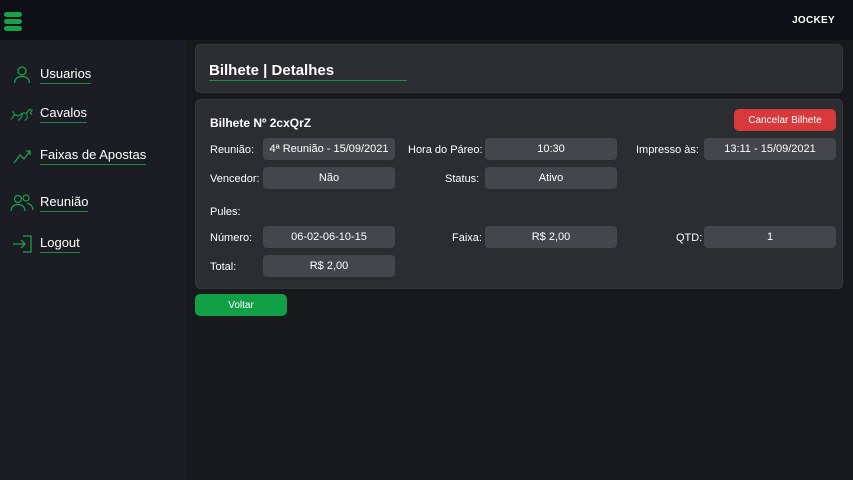 This screenshot has width=853, height=480. What do you see at coordinates (93, 156) in the screenshot?
I see `sidebar-item-label: Faixas de Apostas` at bounding box center [93, 156].